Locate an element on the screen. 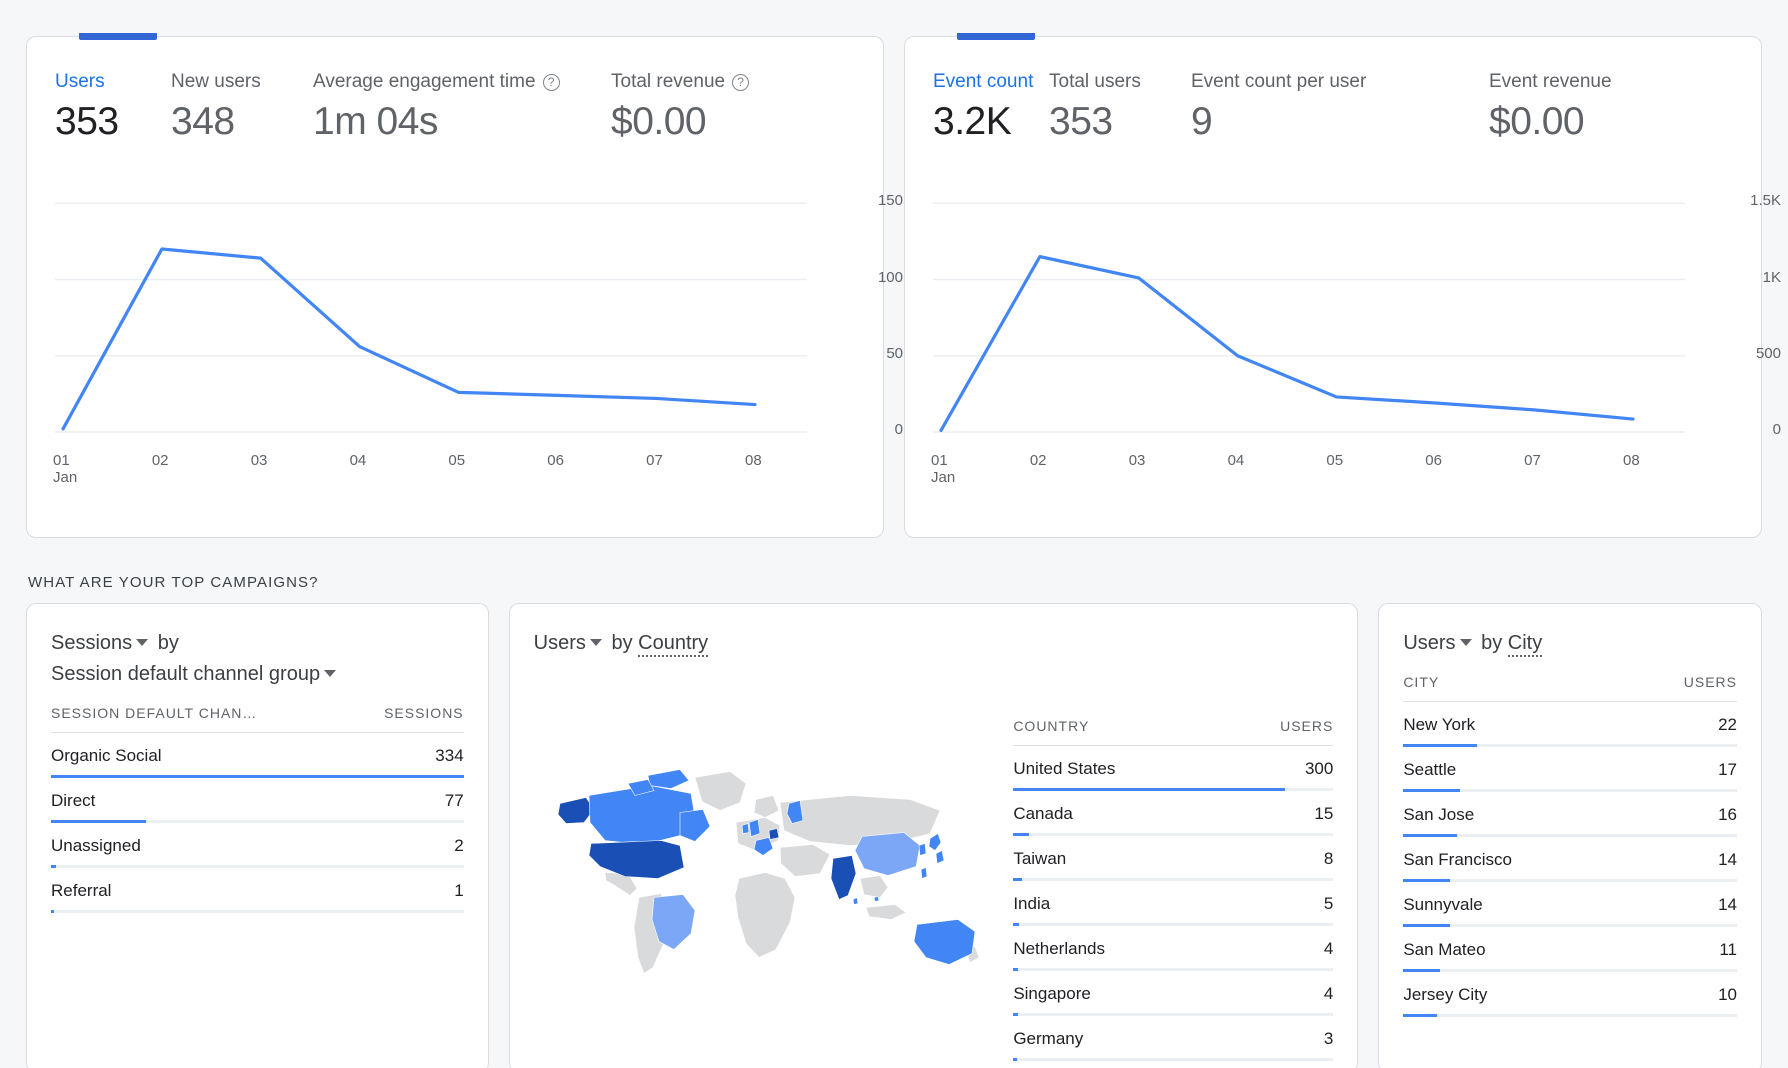 This screenshot has width=1788, height=1068. row-value: 5 is located at coordinates (1328, 903).